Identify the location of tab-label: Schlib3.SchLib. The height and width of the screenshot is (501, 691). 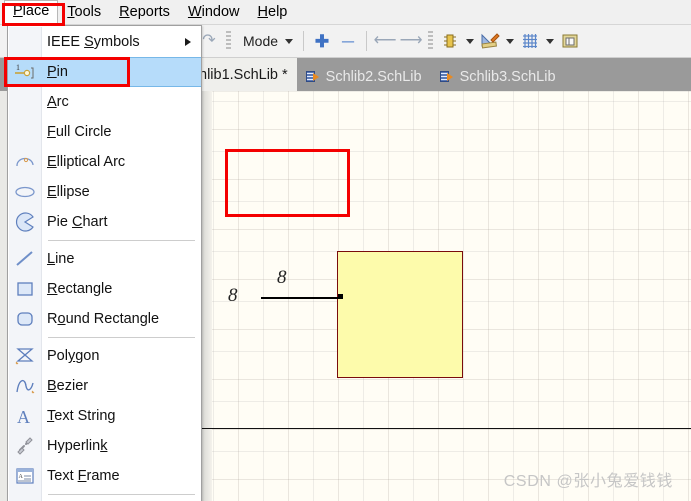
(507, 76).